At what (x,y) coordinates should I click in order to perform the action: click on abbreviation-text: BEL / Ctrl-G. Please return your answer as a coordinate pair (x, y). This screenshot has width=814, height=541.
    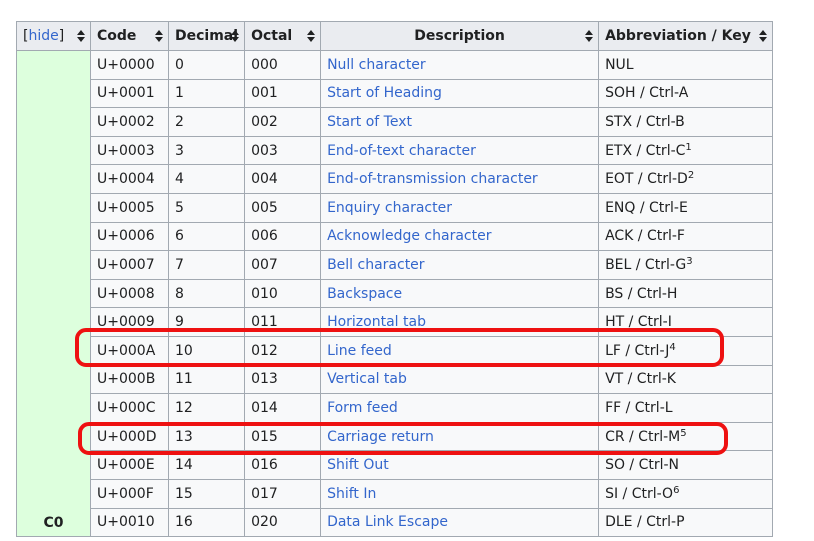
    Looking at the image, I should click on (646, 264).